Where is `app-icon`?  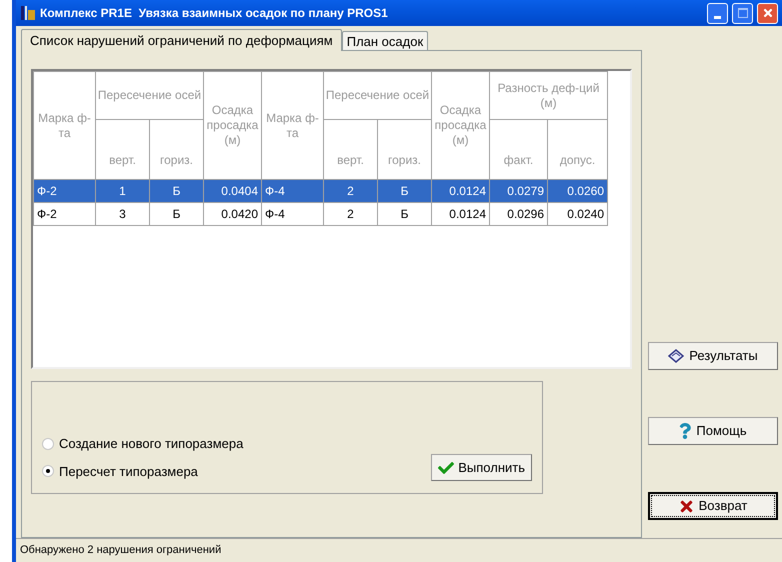 app-icon is located at coordinates (28, 13).